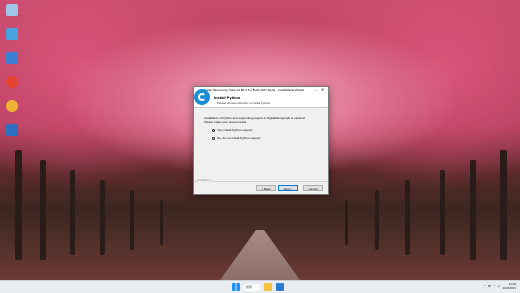 The height and width of the screenshot is (293, 520). What do you see at coordinates (266, 188) in the screenshot?
I see `back-button: < Back` at bounding box center [266, 188].